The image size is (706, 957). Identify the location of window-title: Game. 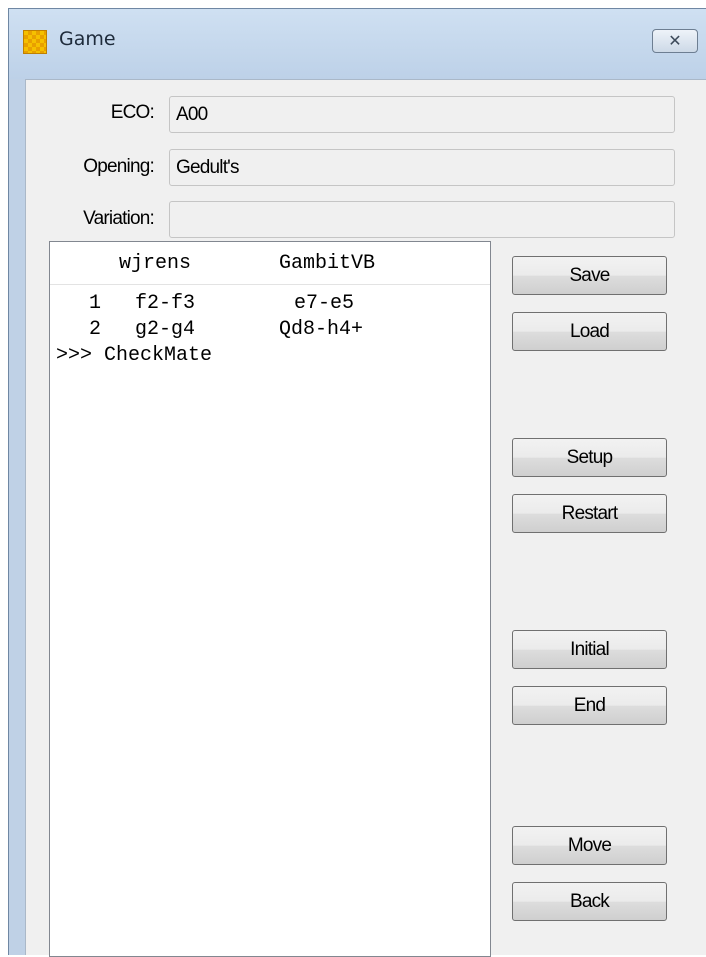
(87, 39).